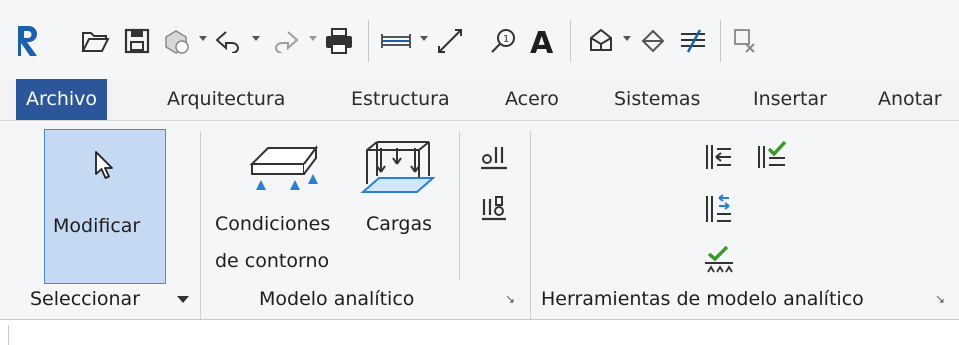 Image resolution: width=959 pixels, height=345 pixels. I want to click on aligned-dimension-icon, so click(450, 41).